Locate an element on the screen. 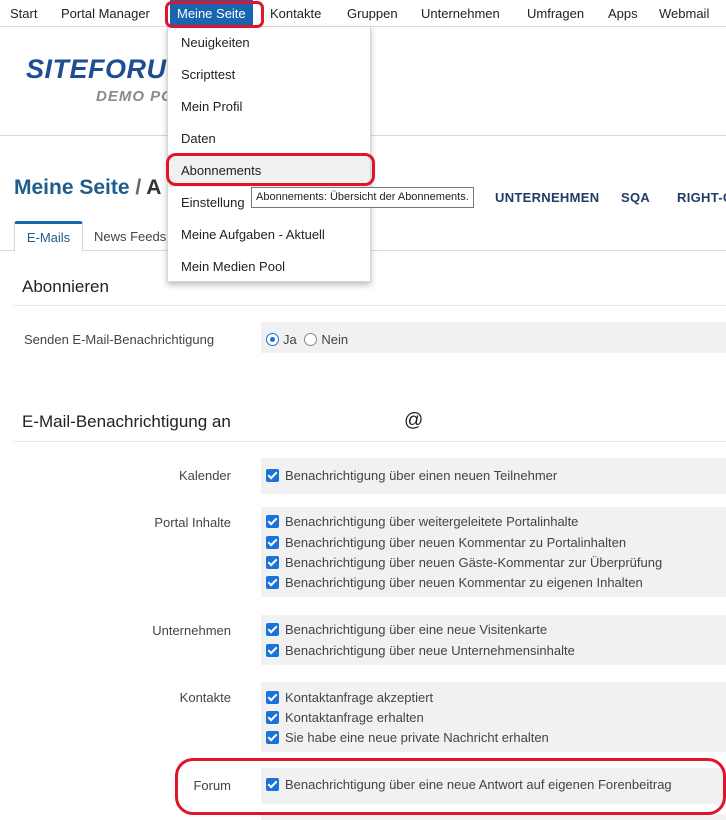 This screenshot has width=726, height=820. radio-nein: Nein is located at coordinates (326, 339).